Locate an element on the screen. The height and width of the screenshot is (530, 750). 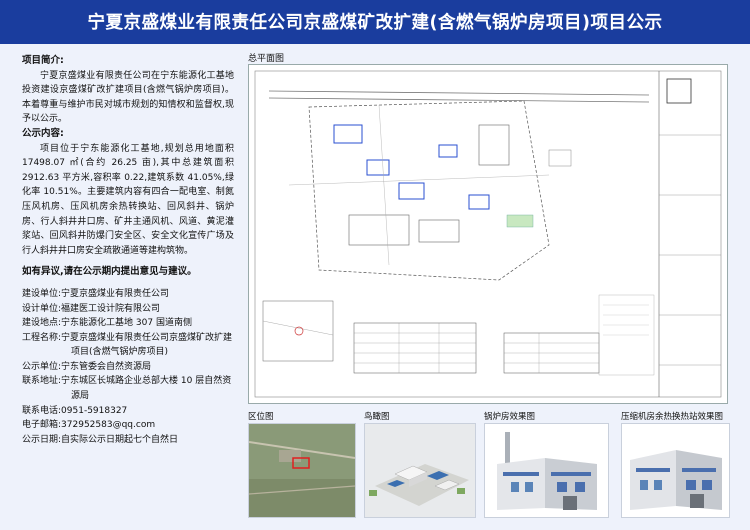
contact-row-phone: 联系电话:0951-5918327 is located at coordinates (75, 410).